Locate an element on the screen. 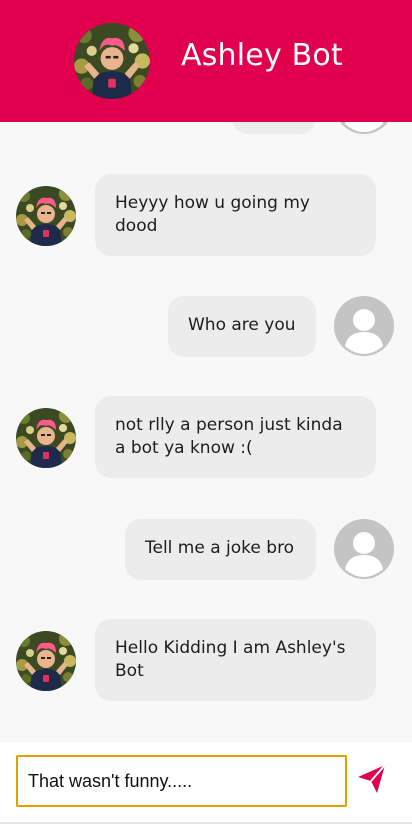 Image resolution: width=412 pixels, height=824 pixels. chat-header: Ashley Bot is located at coordinates (206, 61).